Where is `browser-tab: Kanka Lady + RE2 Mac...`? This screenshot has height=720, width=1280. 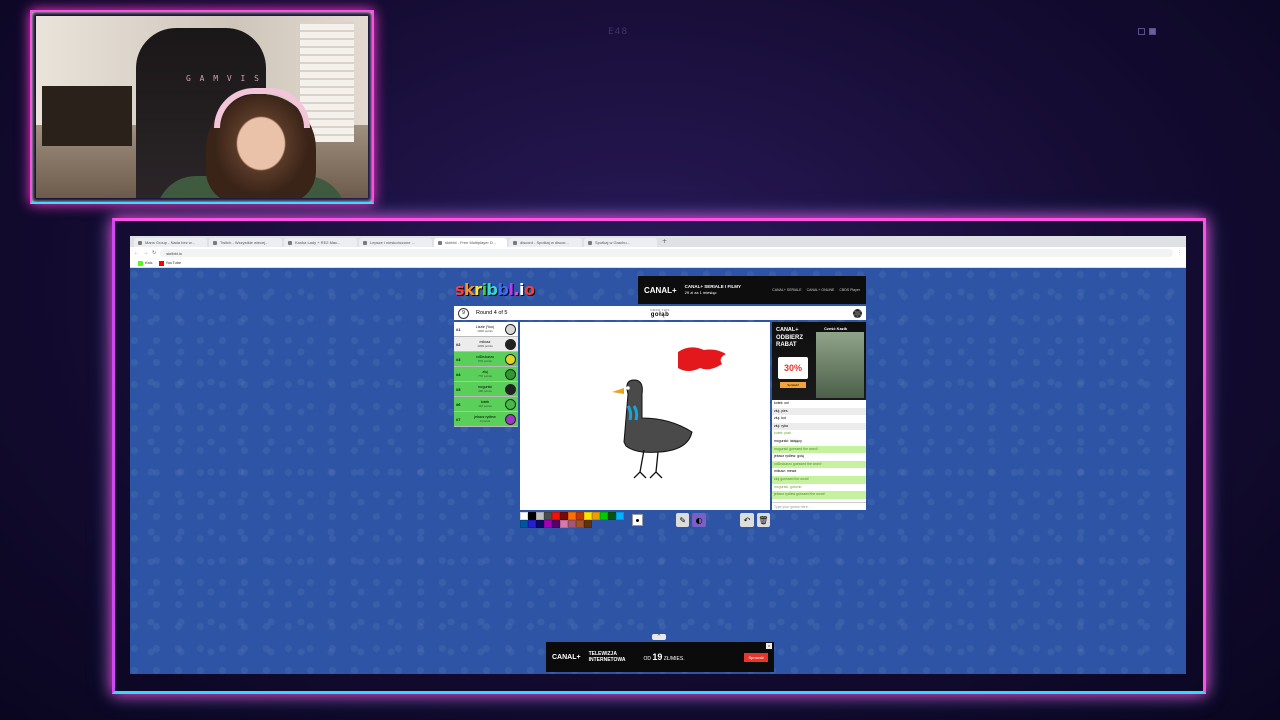
browser-tab: Kanka Lady + RE2 Mac... is located at coordinates (320, 242).